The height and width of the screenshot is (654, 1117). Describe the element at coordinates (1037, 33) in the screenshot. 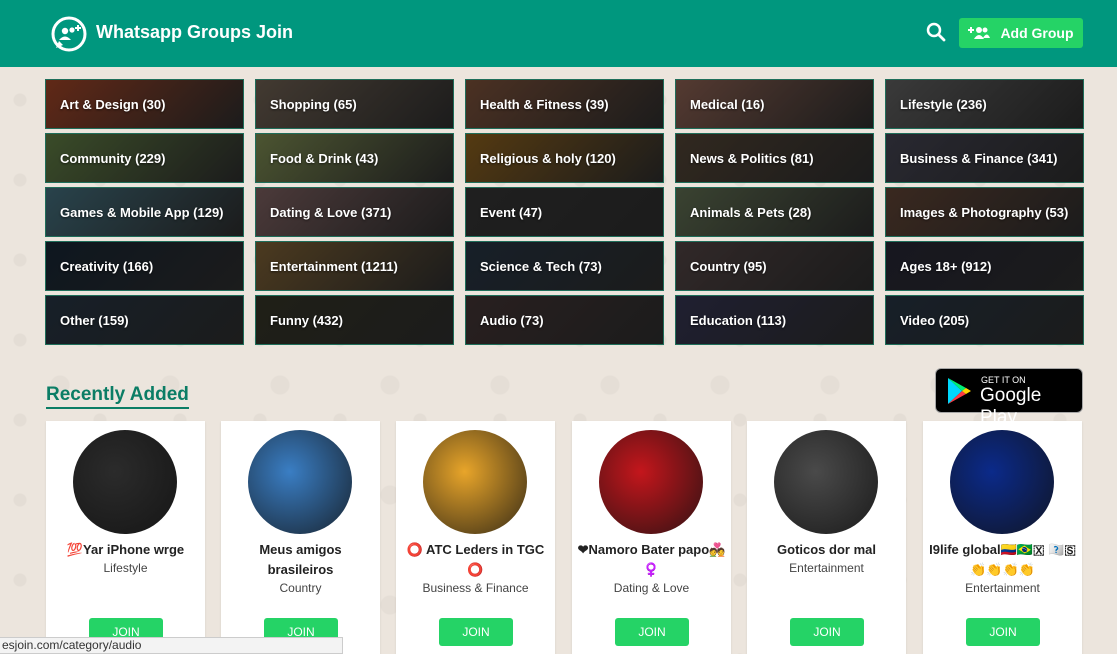

I see `add-group-label: Add Group` at that location.